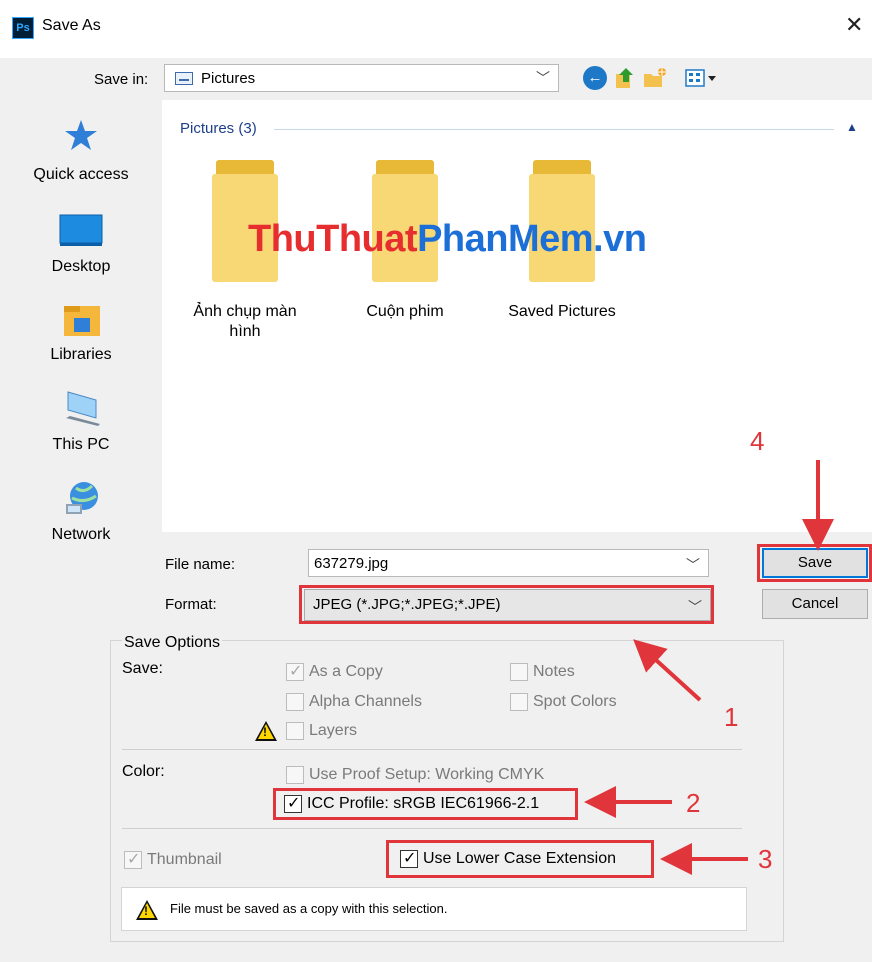  What do you see at coordinates (757, 441) in the screenshot?
I see `annotation-number-4: 4` at bounding box center [757, 441].